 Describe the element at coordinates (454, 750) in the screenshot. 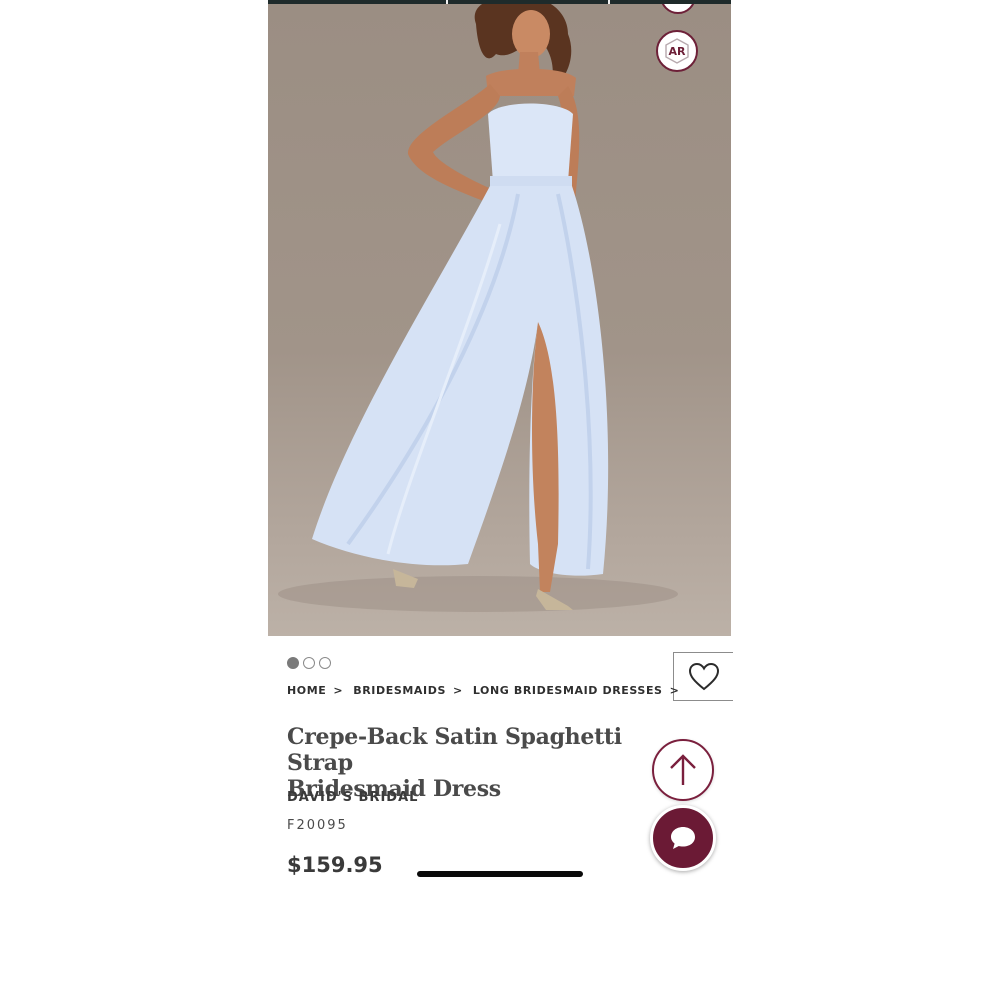

I see `product-title-line-1: Crepe-Back Satin Spaghetti Strap` at that location.